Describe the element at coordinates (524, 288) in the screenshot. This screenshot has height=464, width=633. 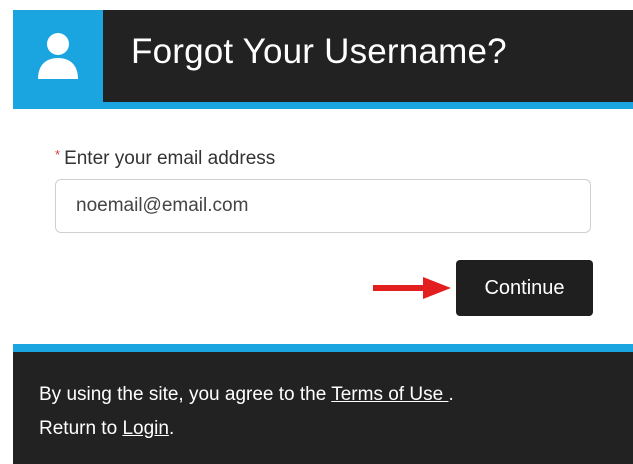
I see `continue-button: Continue` at that location.